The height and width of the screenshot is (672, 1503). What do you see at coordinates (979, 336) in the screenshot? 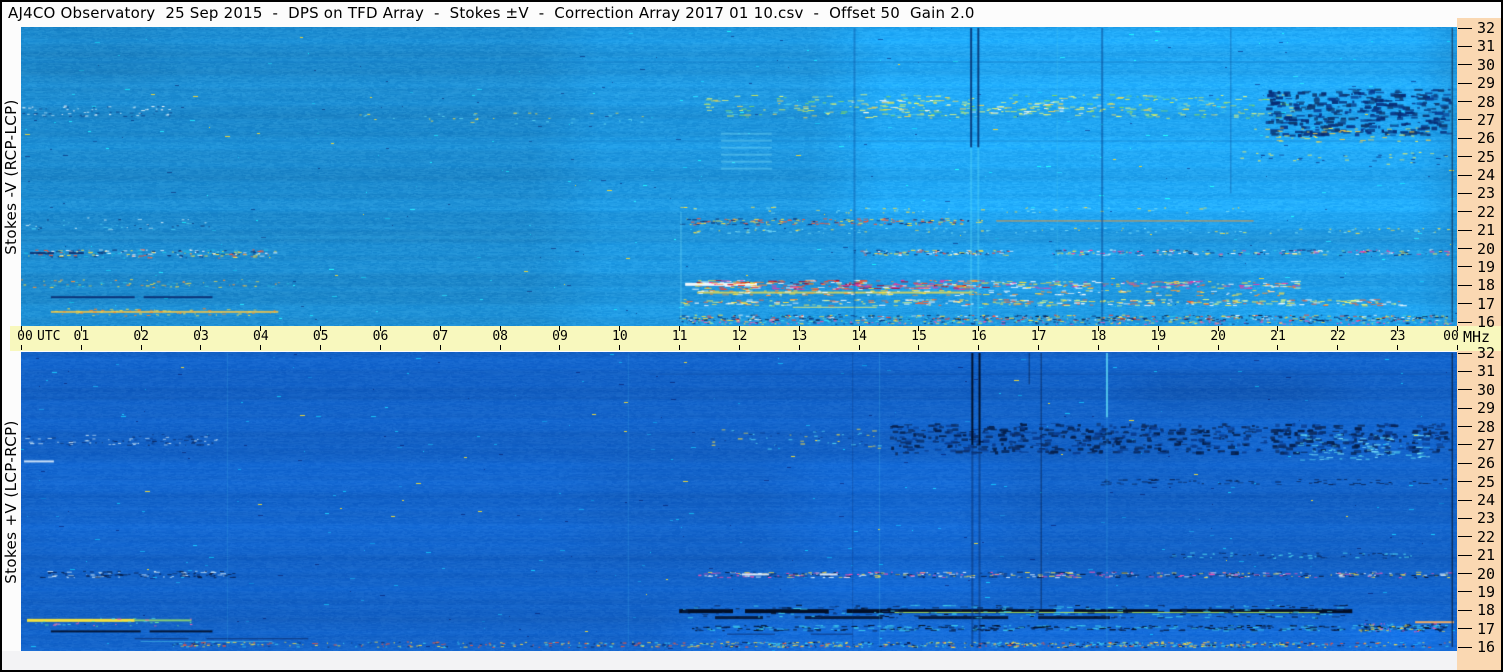
I see `time-tick-label: 16` at bounding box center [979, 336].